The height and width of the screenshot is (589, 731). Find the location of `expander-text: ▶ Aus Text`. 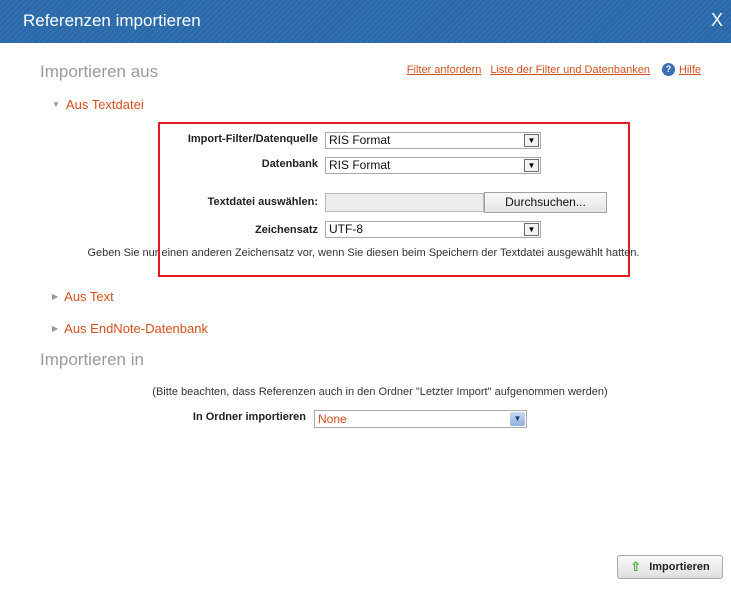

expander-text: ▶ Aus Text is located at coordinates (83, 296).